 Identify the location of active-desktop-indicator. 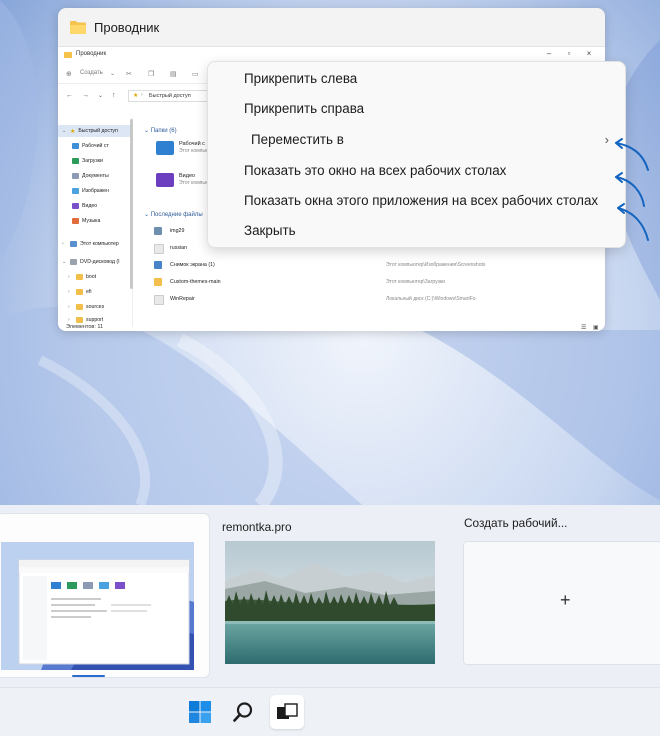
(88, 676).